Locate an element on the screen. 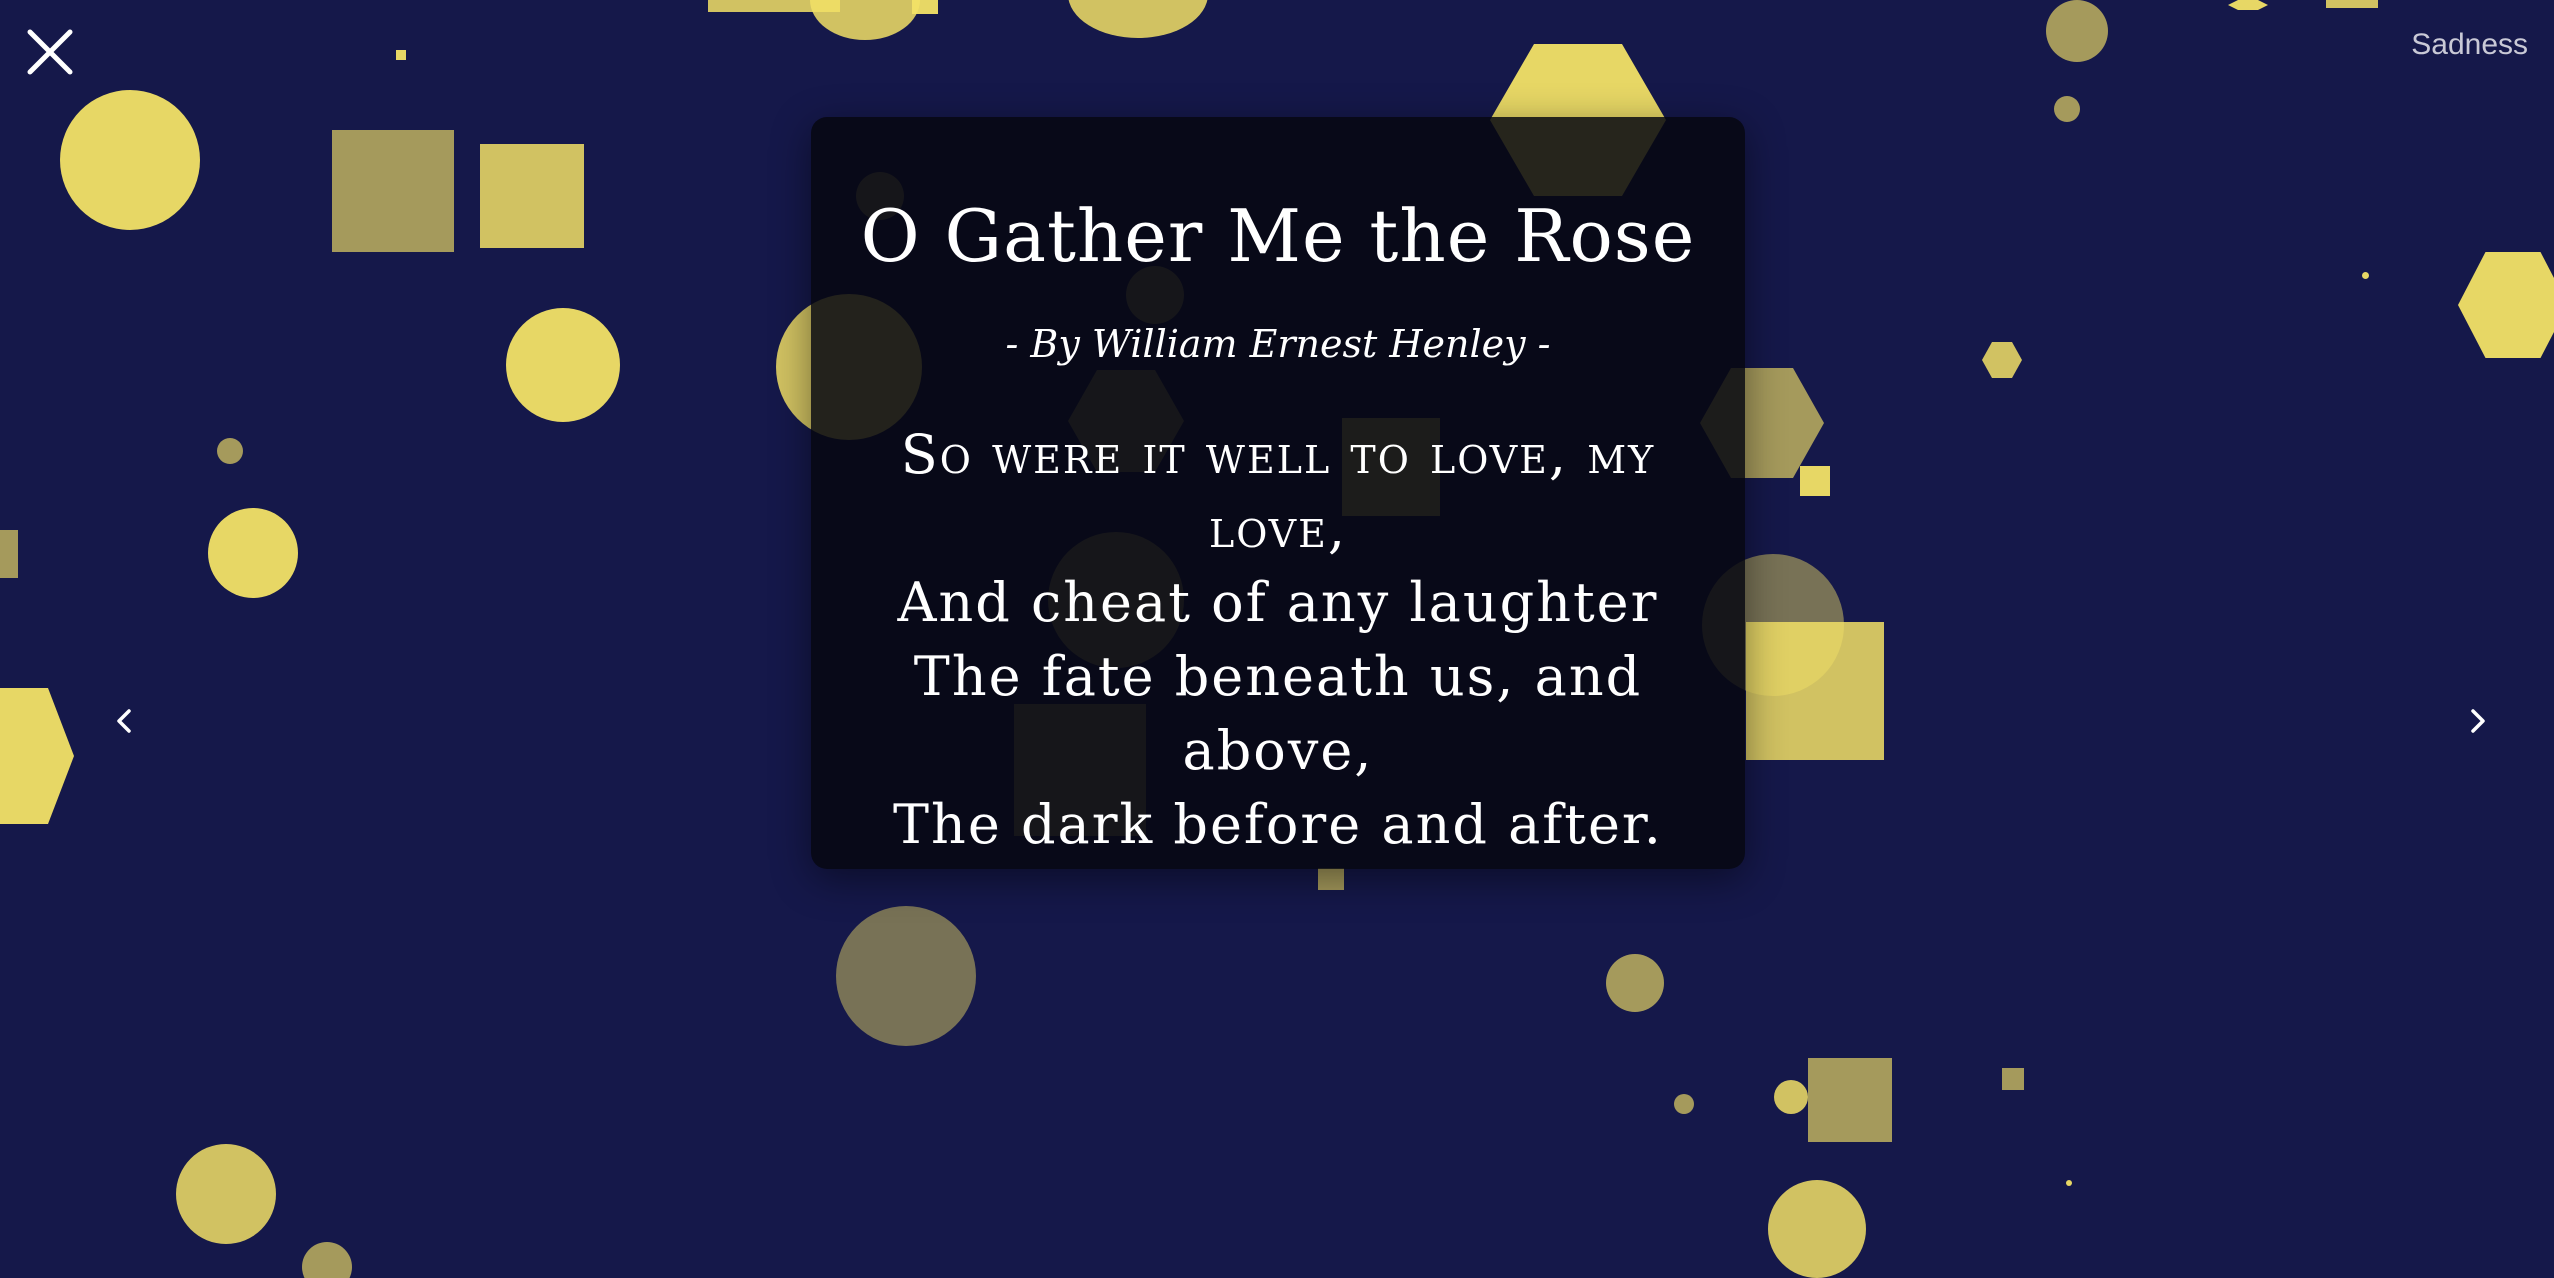 Image resolution: width=2554 pixels, height=1278 pixels. previous-poem-button is located at coordinates (125, 721).